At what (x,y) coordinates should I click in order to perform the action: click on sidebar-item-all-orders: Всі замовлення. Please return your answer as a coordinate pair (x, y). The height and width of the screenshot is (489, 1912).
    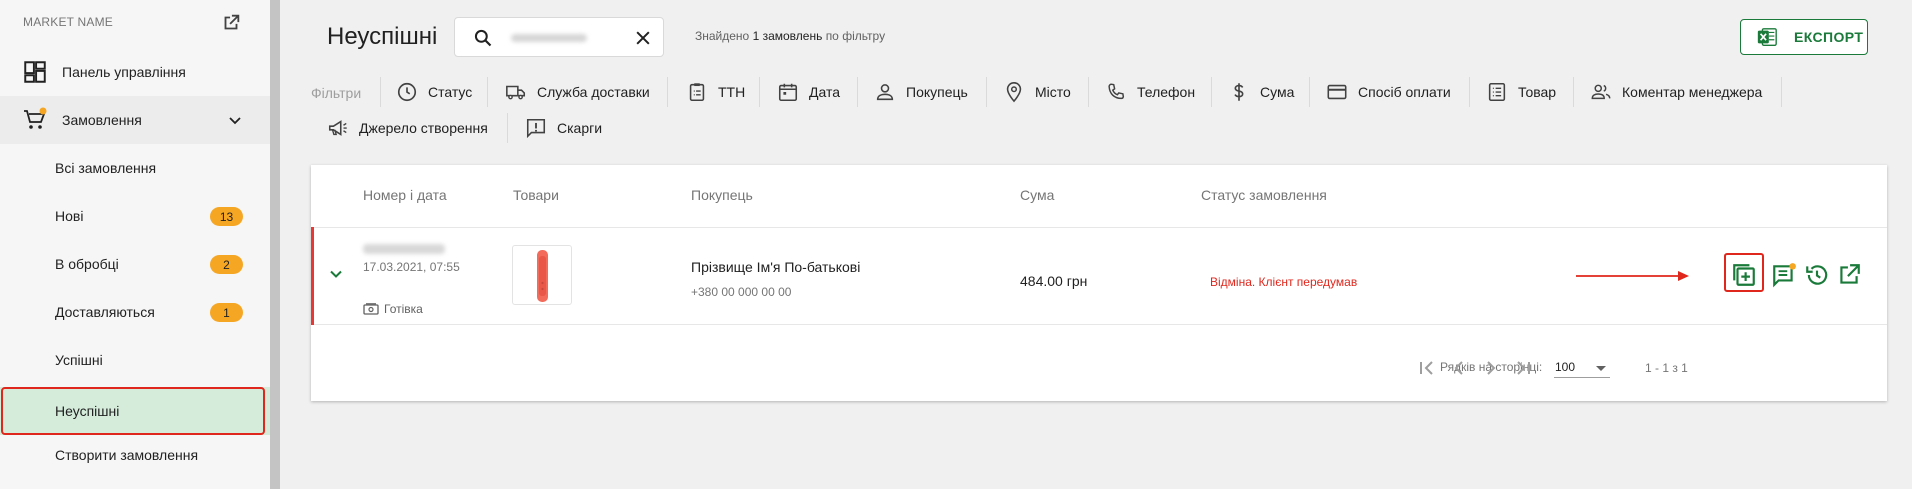
    Looking at the image, I should click on (135, 168).